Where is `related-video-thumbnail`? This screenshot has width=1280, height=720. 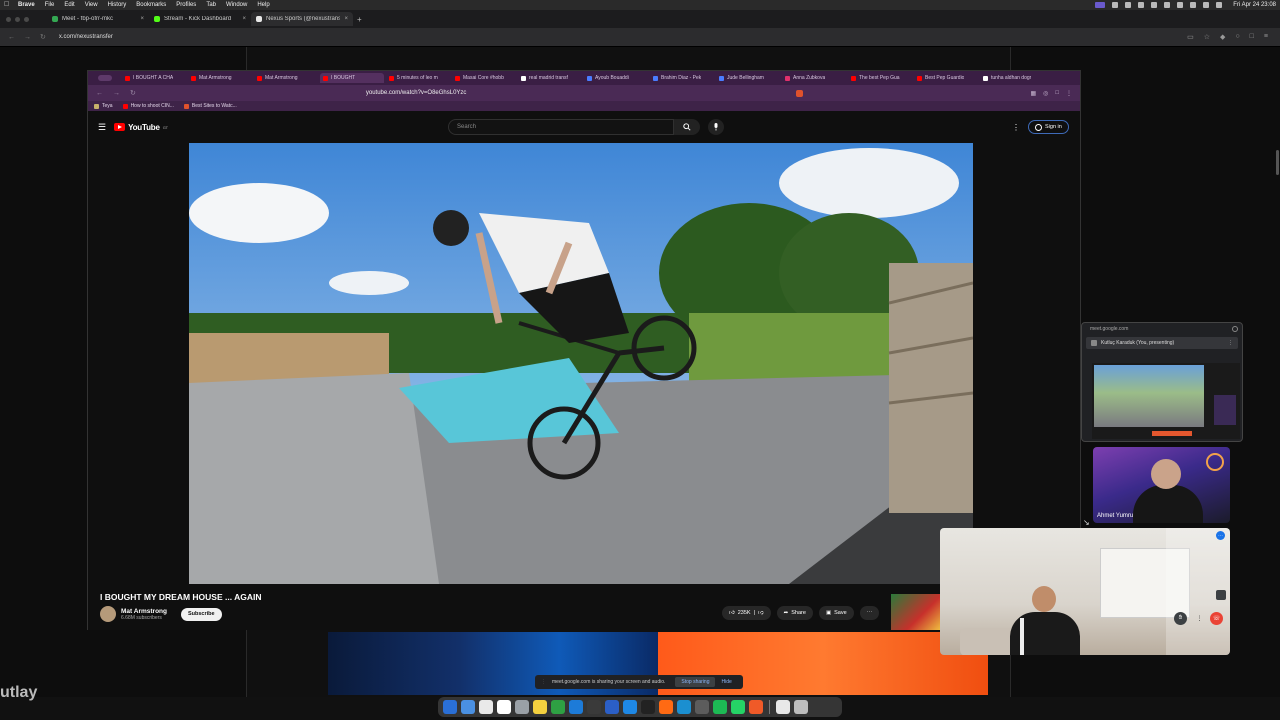
related-video-thumbnail is located at coordinates (916, 612).